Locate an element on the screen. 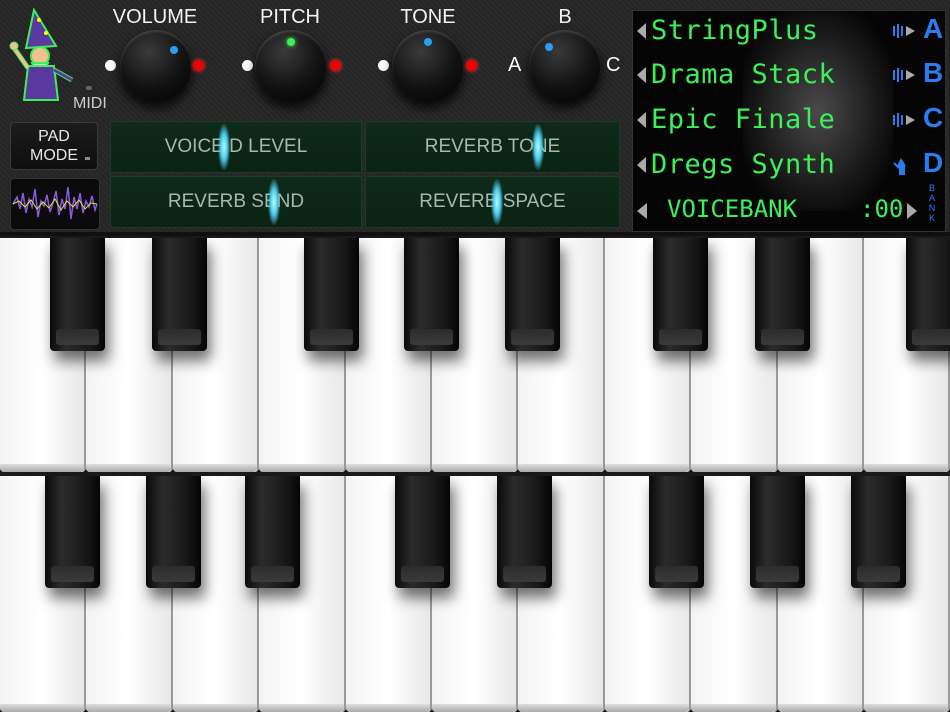 The image size is (950, 712). preset-letter: C is located at coordinates (933, 117).